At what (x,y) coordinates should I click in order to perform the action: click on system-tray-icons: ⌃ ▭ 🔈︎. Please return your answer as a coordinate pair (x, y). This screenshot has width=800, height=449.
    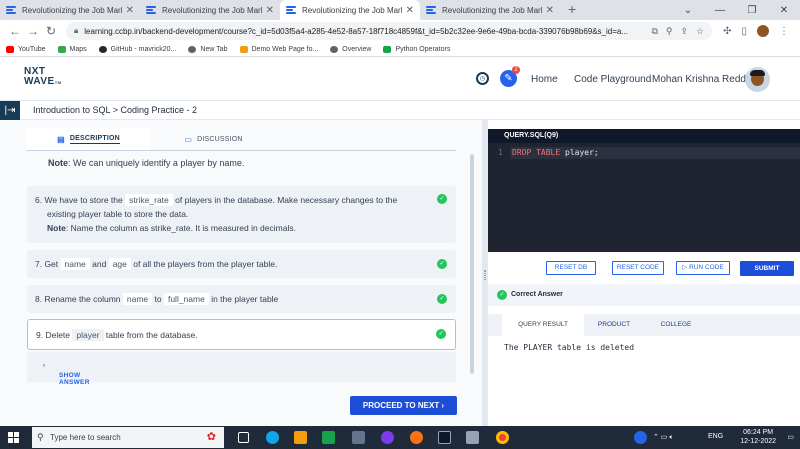
    Looking at the image, I should click on (663, 437).